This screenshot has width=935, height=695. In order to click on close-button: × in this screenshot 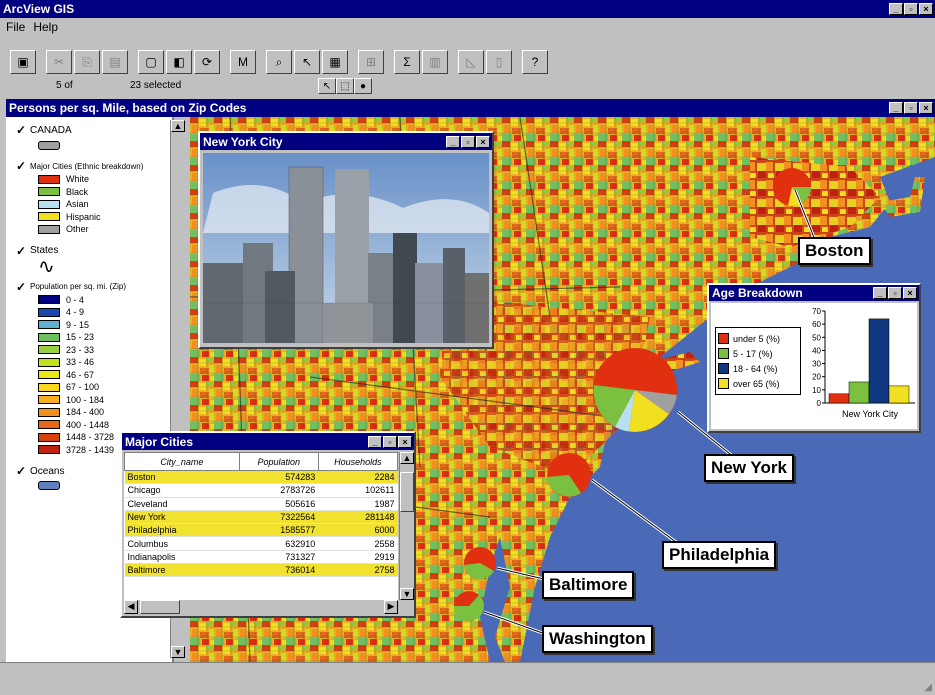, I will do `click(926, 9)`.